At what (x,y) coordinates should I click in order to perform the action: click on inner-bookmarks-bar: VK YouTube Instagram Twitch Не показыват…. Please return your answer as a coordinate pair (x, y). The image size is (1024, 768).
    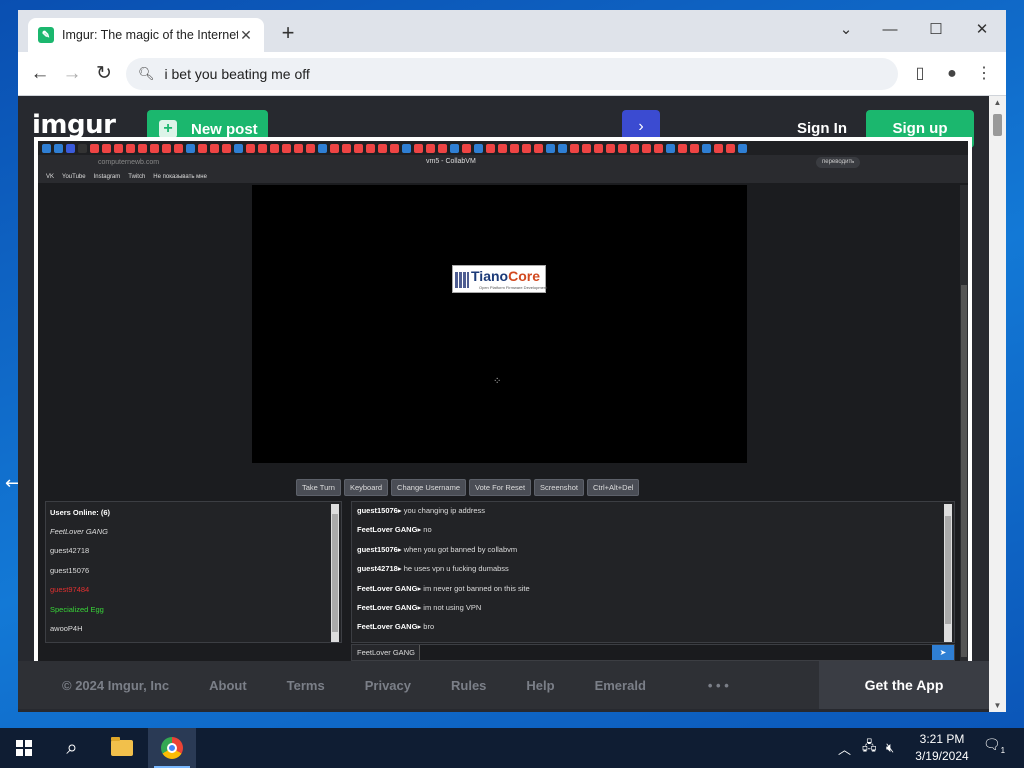
    Looking at the image, I should click on (503, 177).